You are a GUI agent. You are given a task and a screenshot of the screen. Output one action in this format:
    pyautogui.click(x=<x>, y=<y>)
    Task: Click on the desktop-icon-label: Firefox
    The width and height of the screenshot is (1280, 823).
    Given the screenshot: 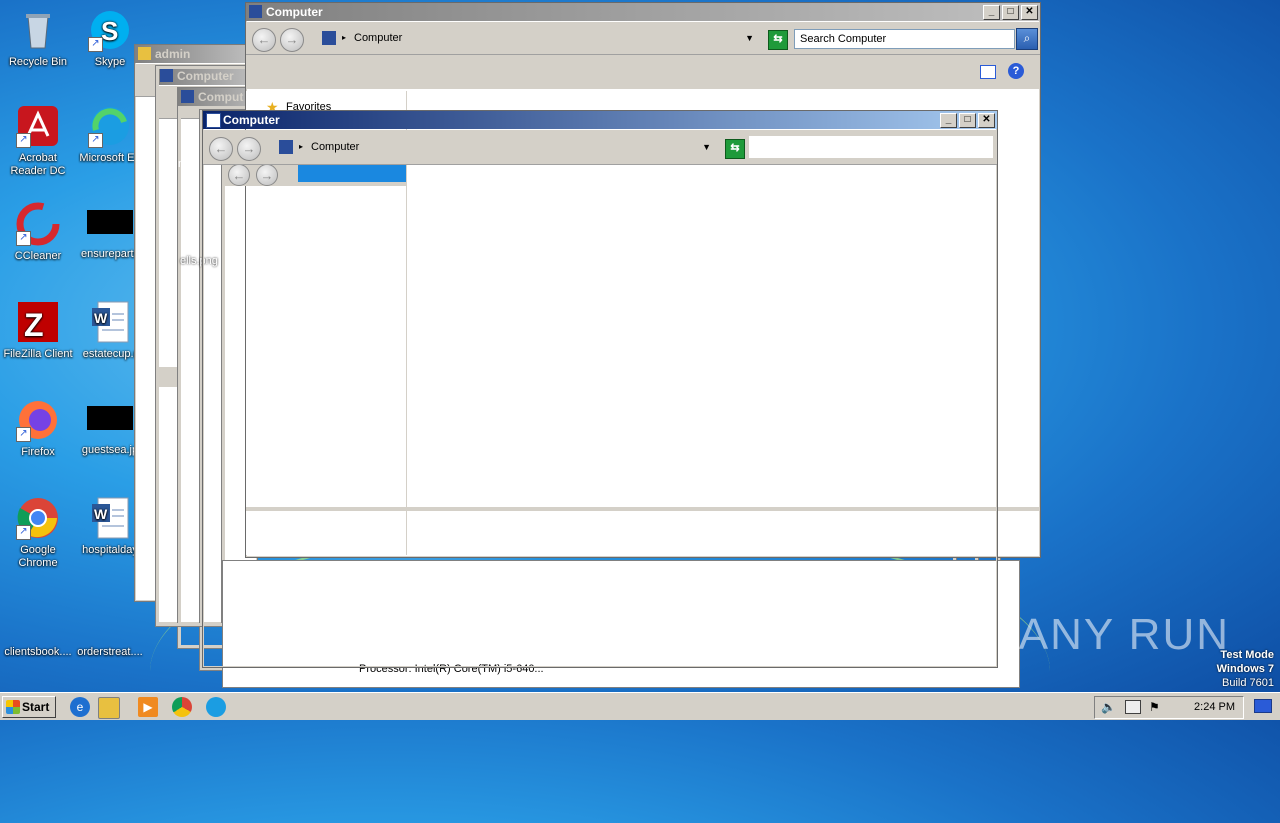 What is the action you would take?
    pyautogui.click(x=38, y=452)
    